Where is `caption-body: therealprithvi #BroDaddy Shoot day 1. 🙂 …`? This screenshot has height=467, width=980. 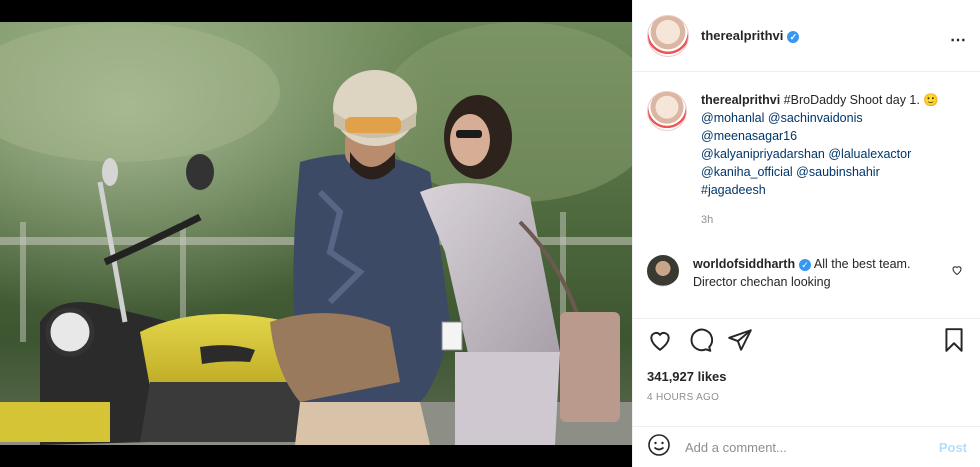 caption-body: therealprithvi #BroDaddy Shoot day 1. 🙂 … is located at coordinates (831, 158).